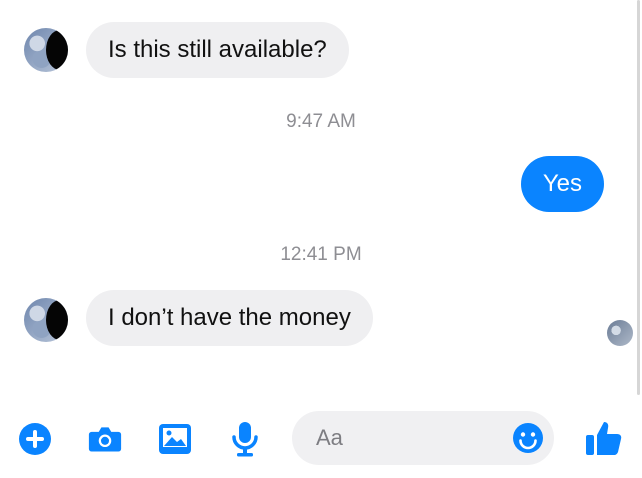  I want to click on incoming-message: I don’t have the money, so click(229, 318).